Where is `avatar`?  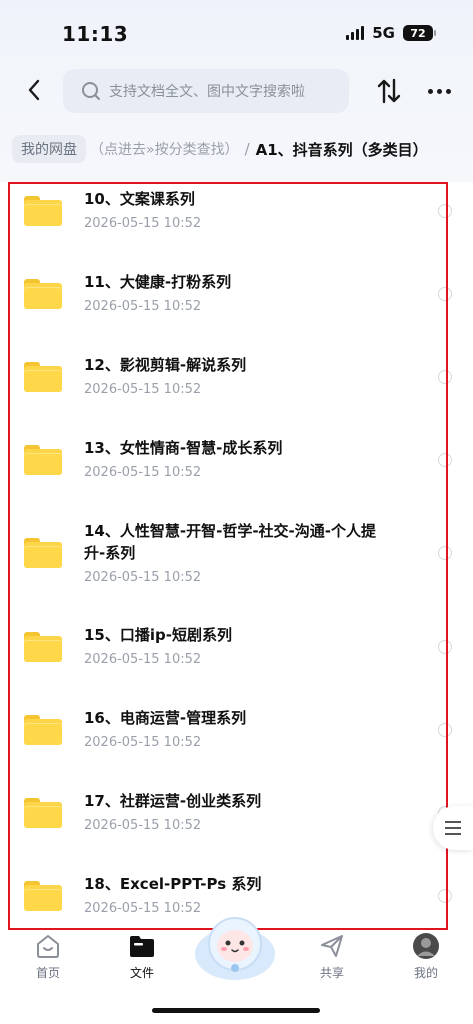 avatar is located at coordinates (426, 946).